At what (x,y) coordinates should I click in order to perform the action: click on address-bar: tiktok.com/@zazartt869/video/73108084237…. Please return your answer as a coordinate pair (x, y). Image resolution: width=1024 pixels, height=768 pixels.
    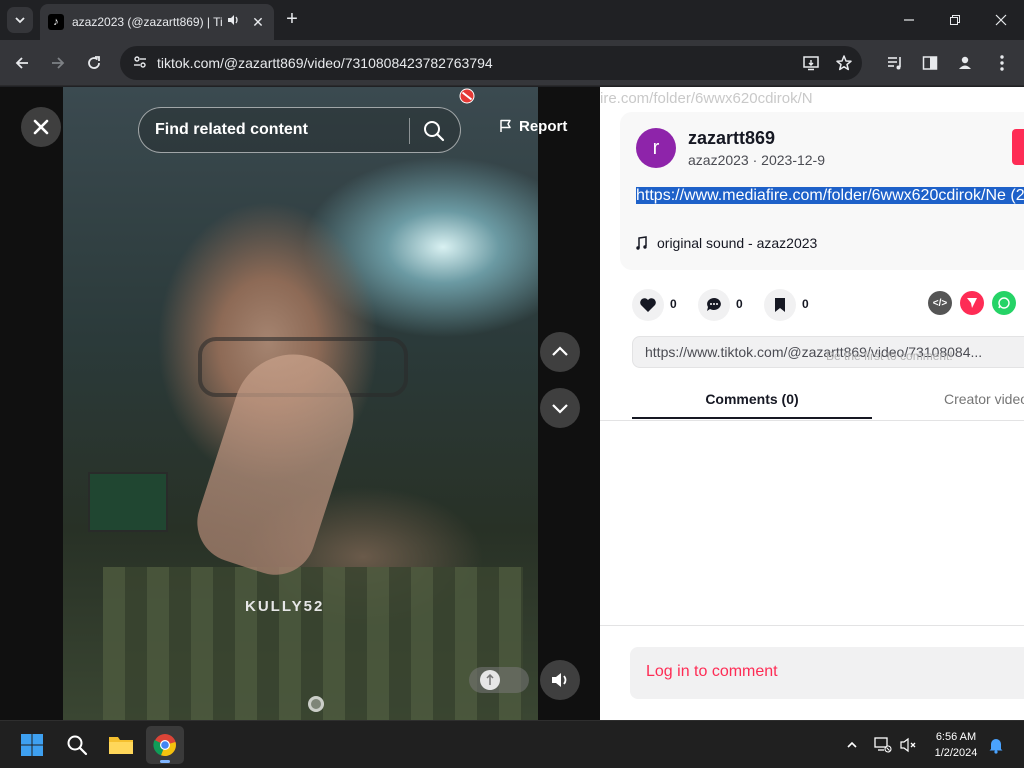
    Looking at the image, I should click on (491, 63).